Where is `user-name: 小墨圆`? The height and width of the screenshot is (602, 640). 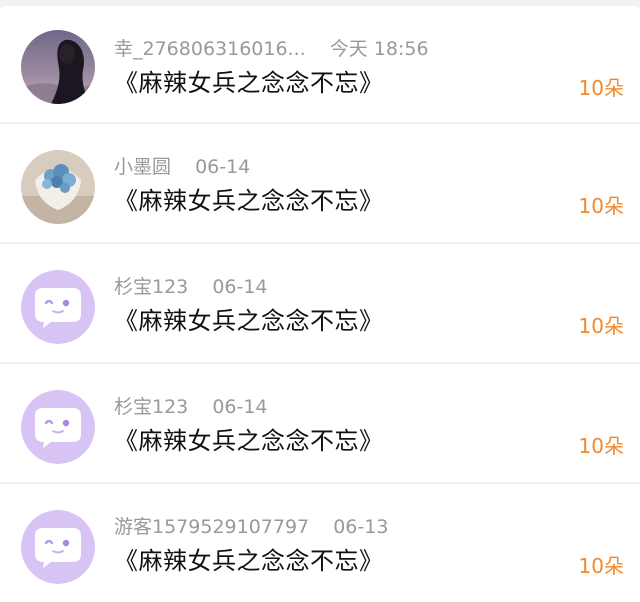
user-name: 小墨圆 is located at coordinates (142, 167).